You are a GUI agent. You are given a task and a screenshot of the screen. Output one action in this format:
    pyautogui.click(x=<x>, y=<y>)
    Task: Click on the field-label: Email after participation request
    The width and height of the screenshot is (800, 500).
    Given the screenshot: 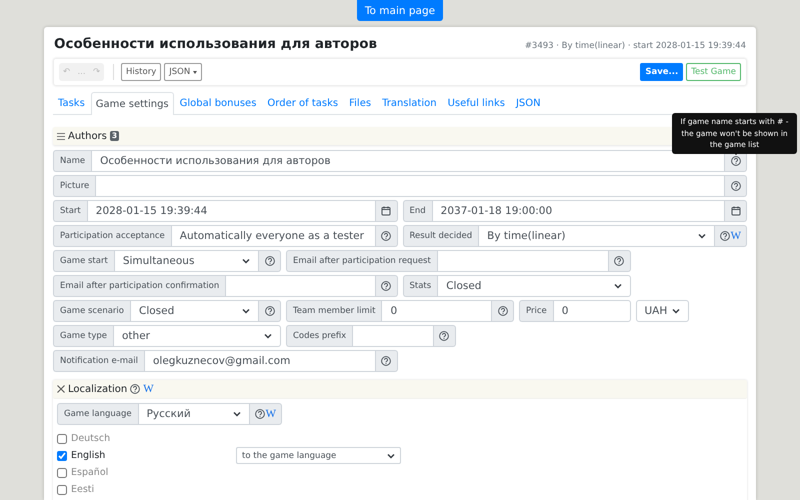 What is the action you would take?
    pyautogui.click(x=361, y=261)
    